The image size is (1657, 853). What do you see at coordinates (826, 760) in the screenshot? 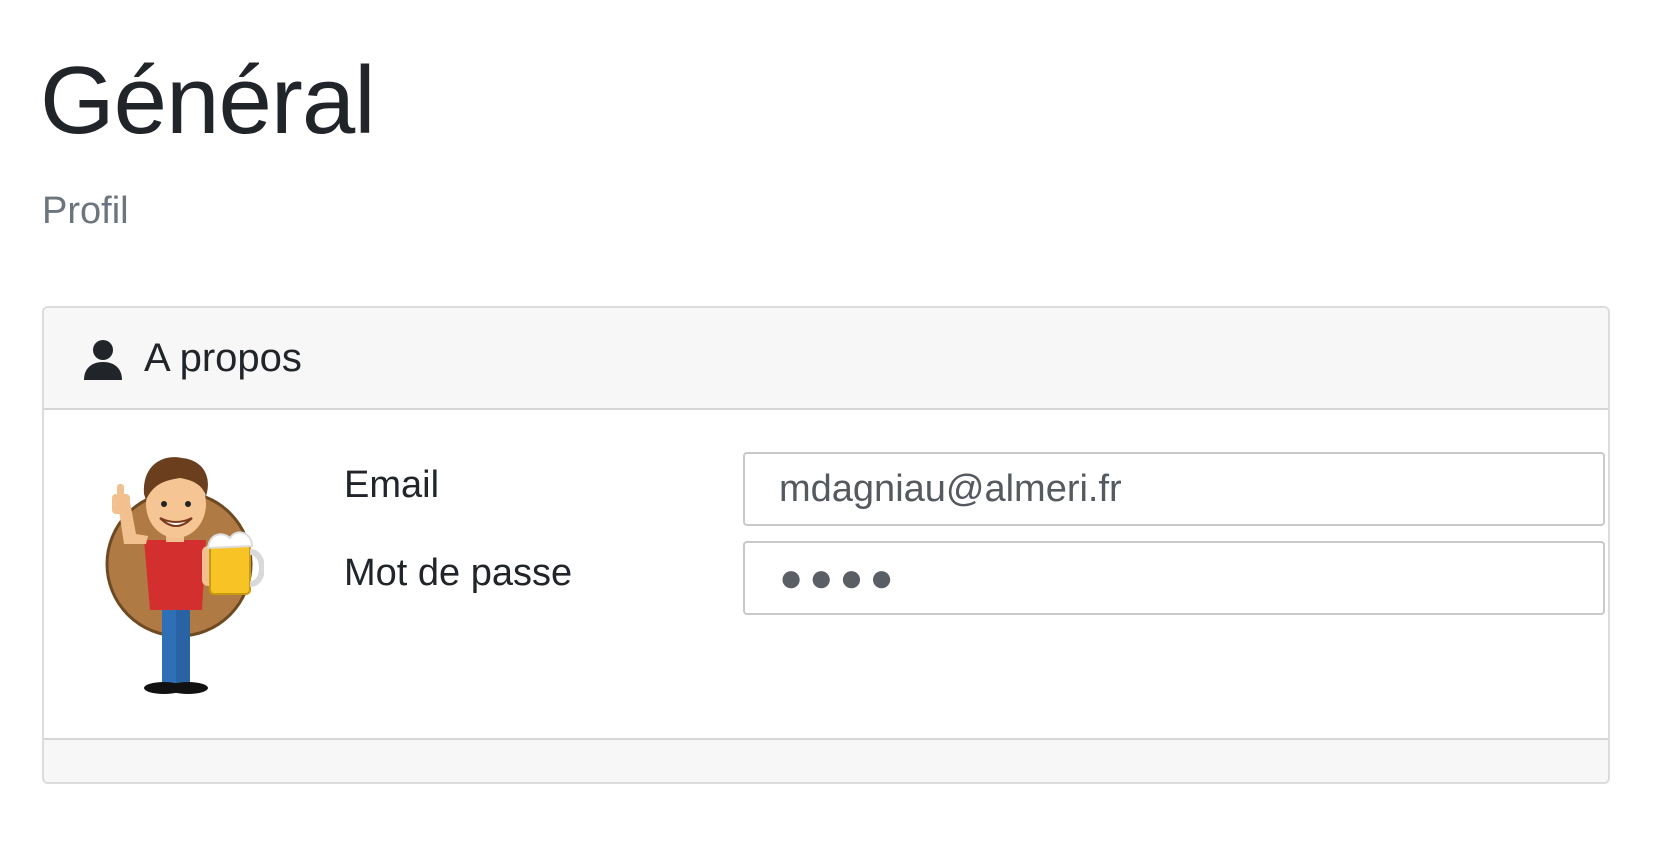
I see `card-footer` at bounding box center [826, 760].